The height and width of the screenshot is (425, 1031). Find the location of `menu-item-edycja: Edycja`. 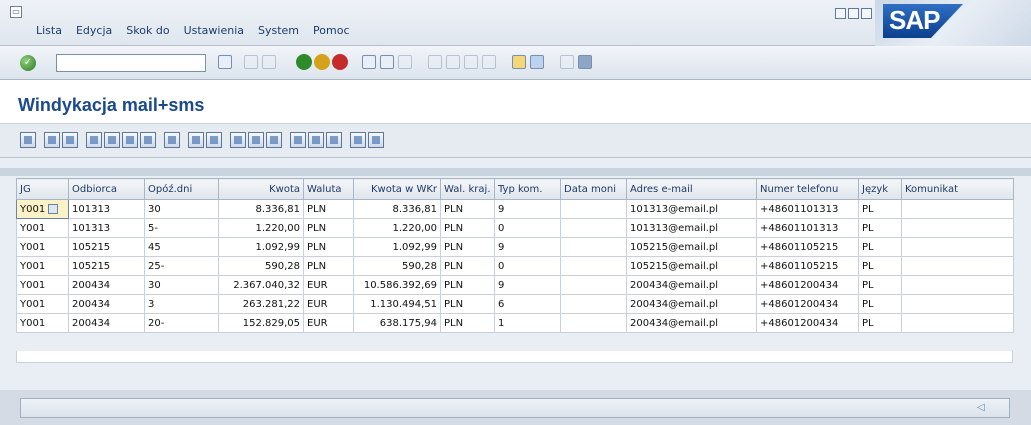

menu-item-edycja: Edycja is located at coordinates (94, 30).